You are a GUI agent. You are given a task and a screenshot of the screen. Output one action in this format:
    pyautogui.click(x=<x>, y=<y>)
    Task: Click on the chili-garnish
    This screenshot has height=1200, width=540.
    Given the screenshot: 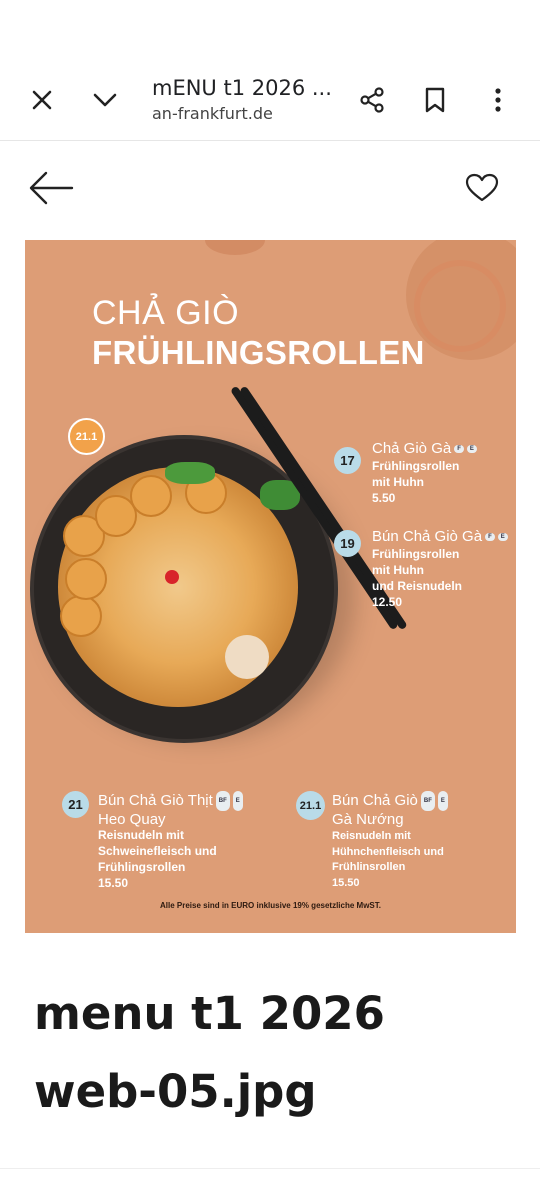 What is the action you would take?
    pyautogui.click(x=172, y=577)
    